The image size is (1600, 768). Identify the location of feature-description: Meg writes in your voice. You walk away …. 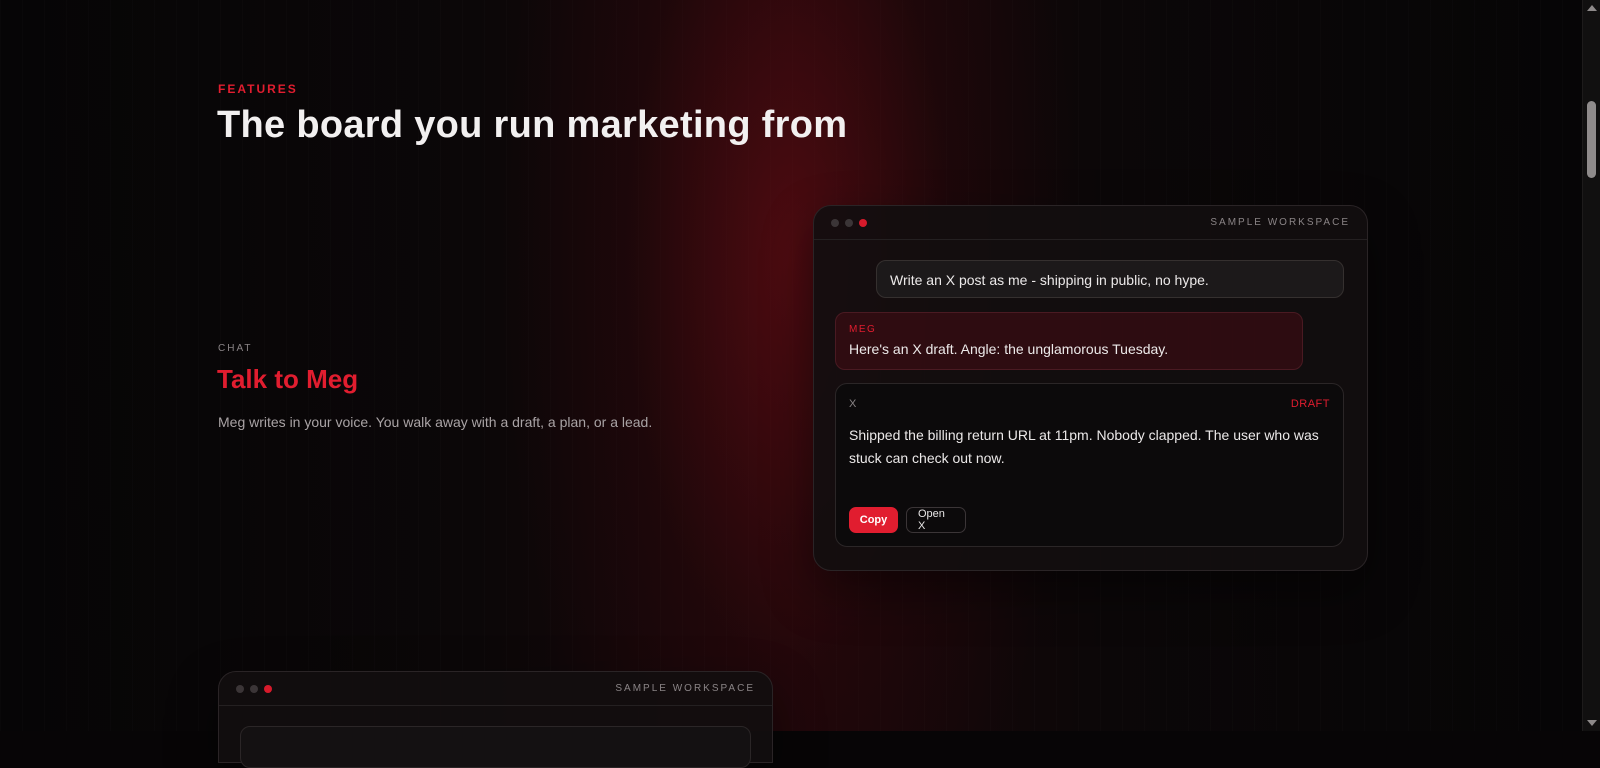
(435, 422).